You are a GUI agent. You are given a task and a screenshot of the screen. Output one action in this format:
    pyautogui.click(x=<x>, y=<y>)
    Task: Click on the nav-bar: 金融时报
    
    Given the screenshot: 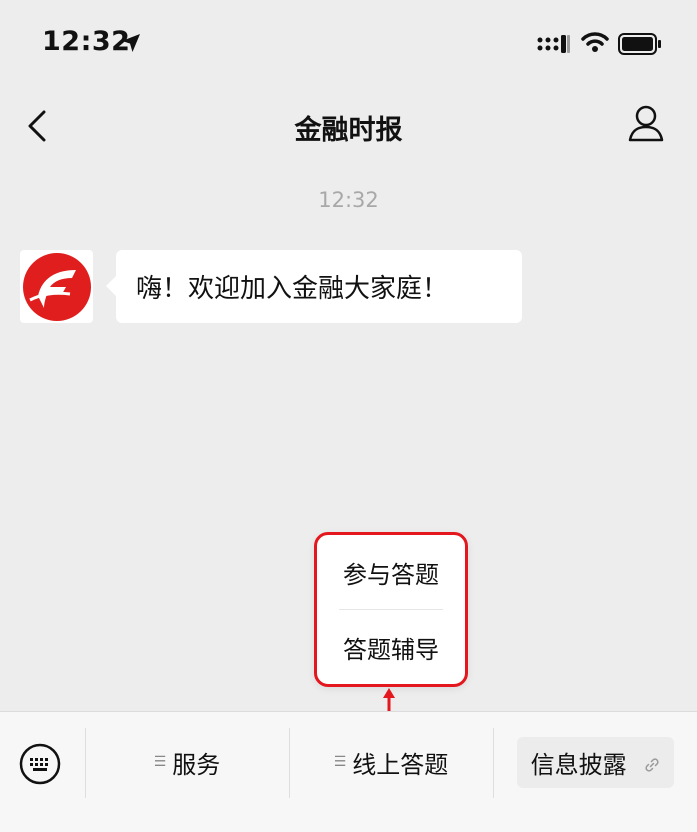 What is the action you would take?
    pyautogui.click(x=348, y=125)
    